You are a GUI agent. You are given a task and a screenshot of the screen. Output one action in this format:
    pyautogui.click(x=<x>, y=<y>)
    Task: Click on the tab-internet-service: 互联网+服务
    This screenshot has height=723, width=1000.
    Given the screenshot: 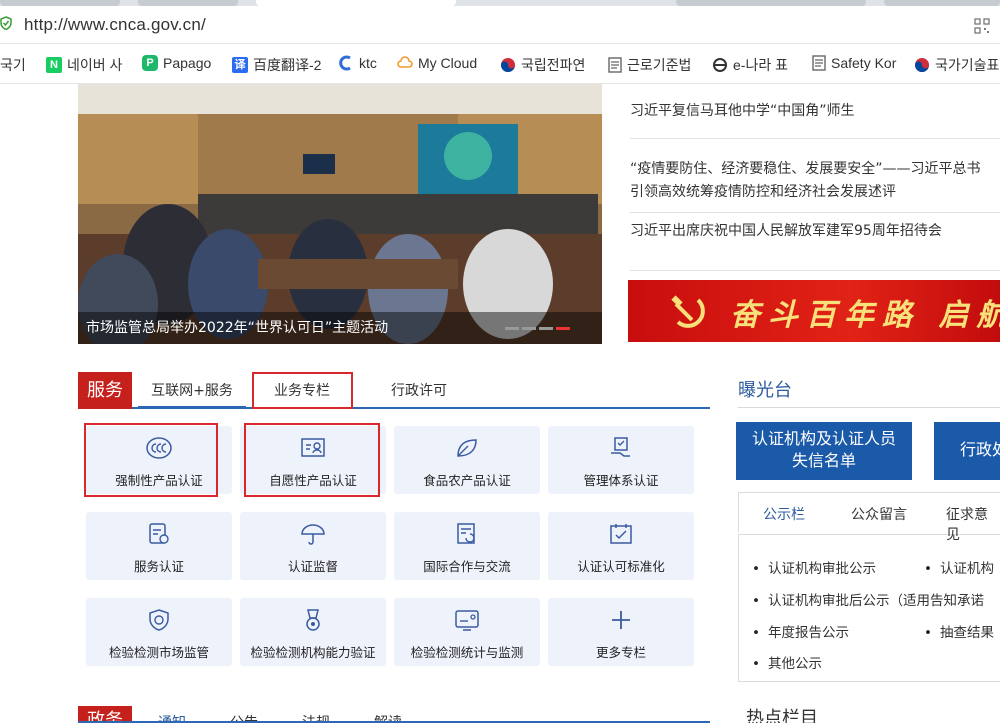 What is the action you would take?
    pyautogui.click(x=192, y=394)
    